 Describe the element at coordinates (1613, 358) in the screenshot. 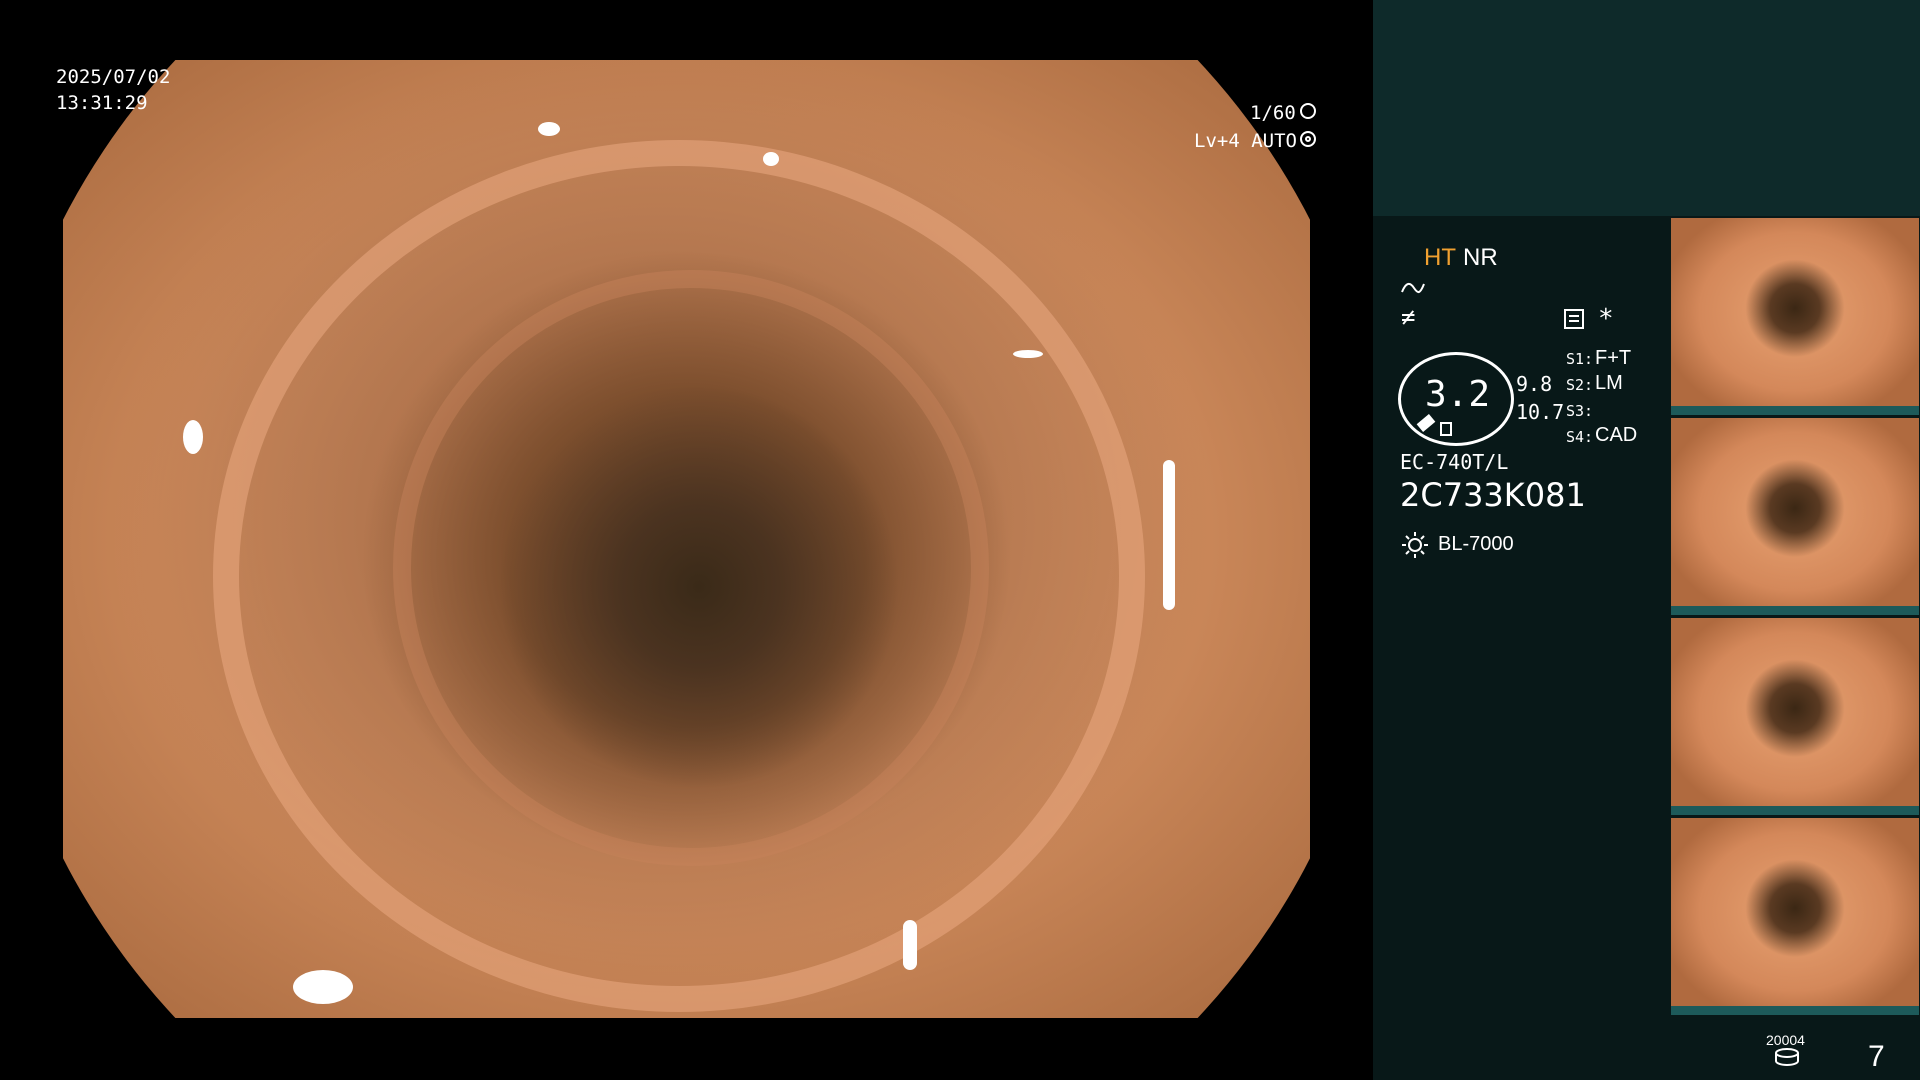

I see `s1-value: F+T` at that location.